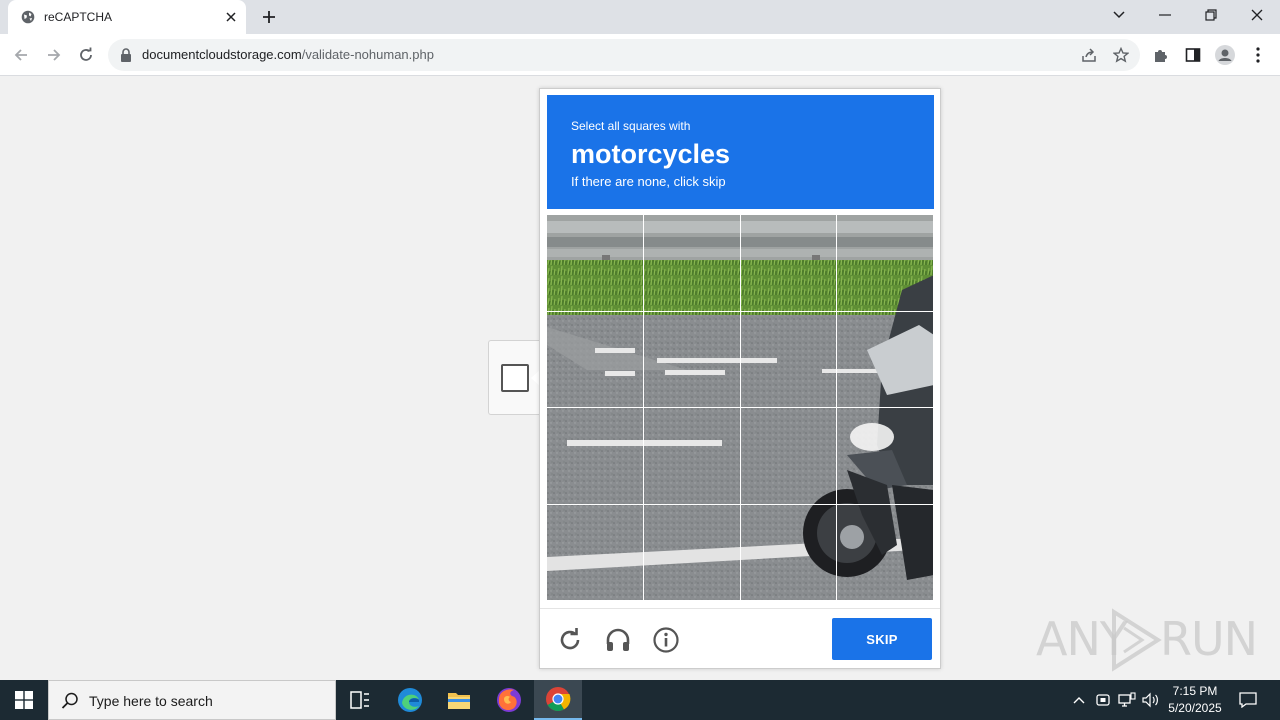 This screenshot has width=1280, height=720. Describe the element at coordinates (86, 55) in the screenshot. I see `reload-page-icon` at that location.